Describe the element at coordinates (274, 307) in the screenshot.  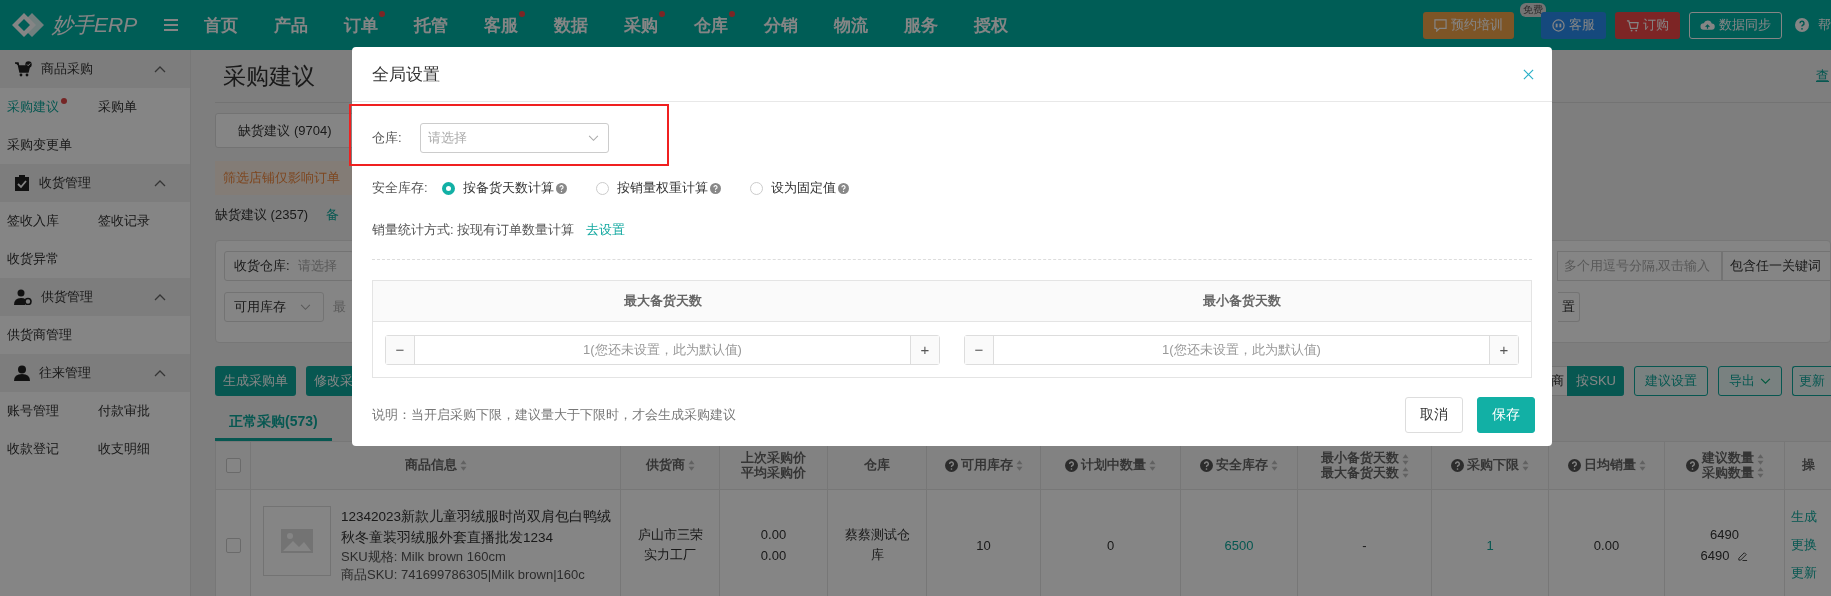
I see `stock-select: 可用库存` at that location.